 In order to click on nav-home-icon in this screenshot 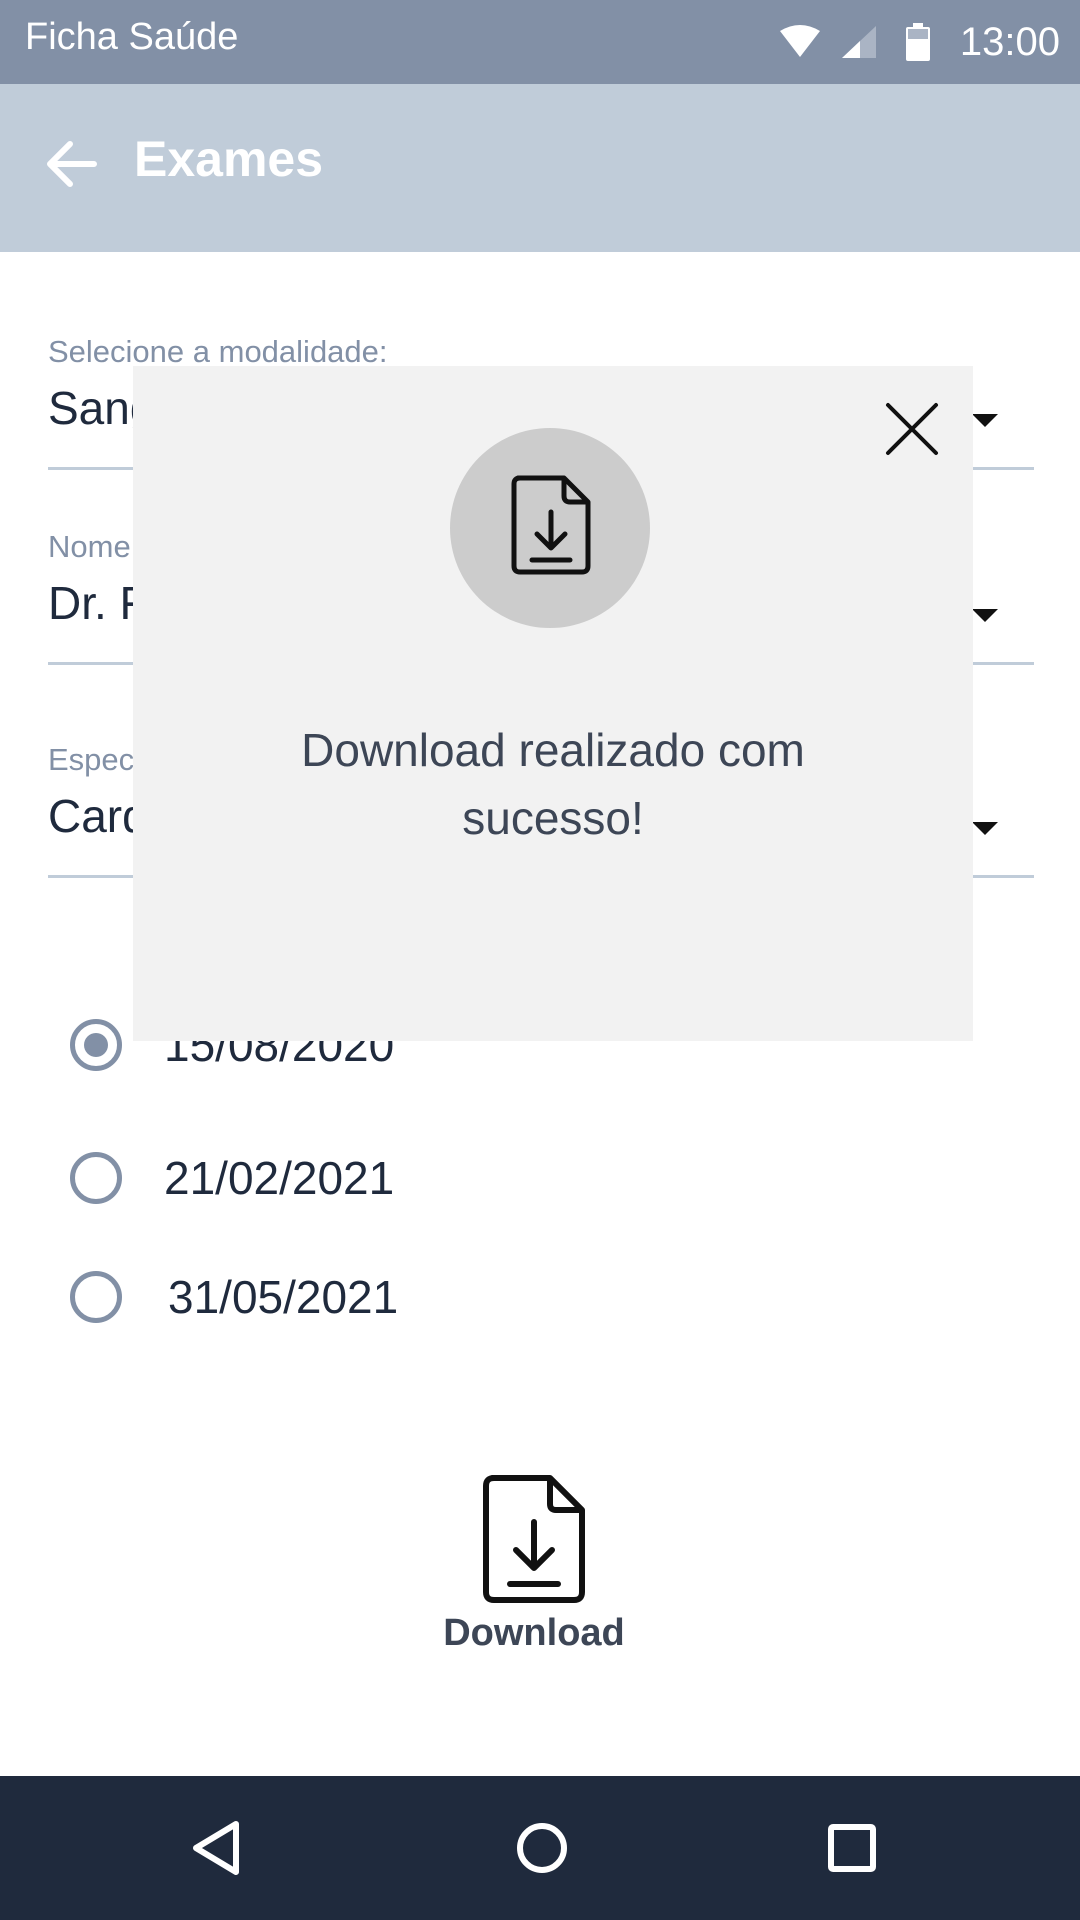, I will do `click(542, 1848)`.